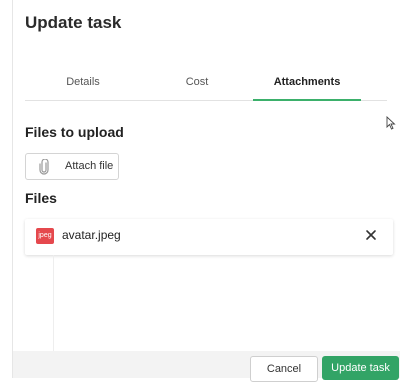  Describe the element at coordinates (44, 167) in the screenshot. I see `paperclip-icon` at that location.